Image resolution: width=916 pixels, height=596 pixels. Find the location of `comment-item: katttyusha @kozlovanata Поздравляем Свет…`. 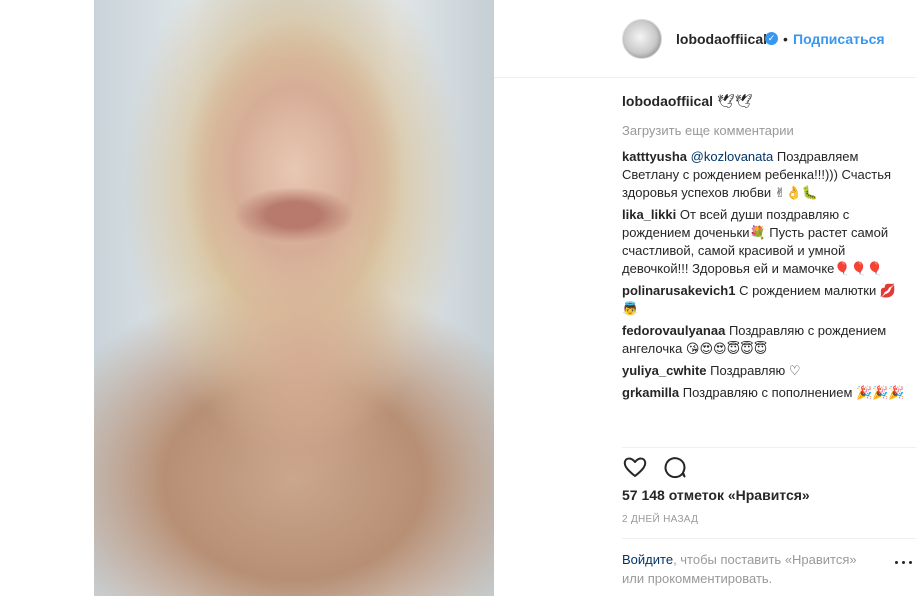

comment-item: katttyusha @kozlovanata Поздравляем Свет… is located at coordinates (767, 175).